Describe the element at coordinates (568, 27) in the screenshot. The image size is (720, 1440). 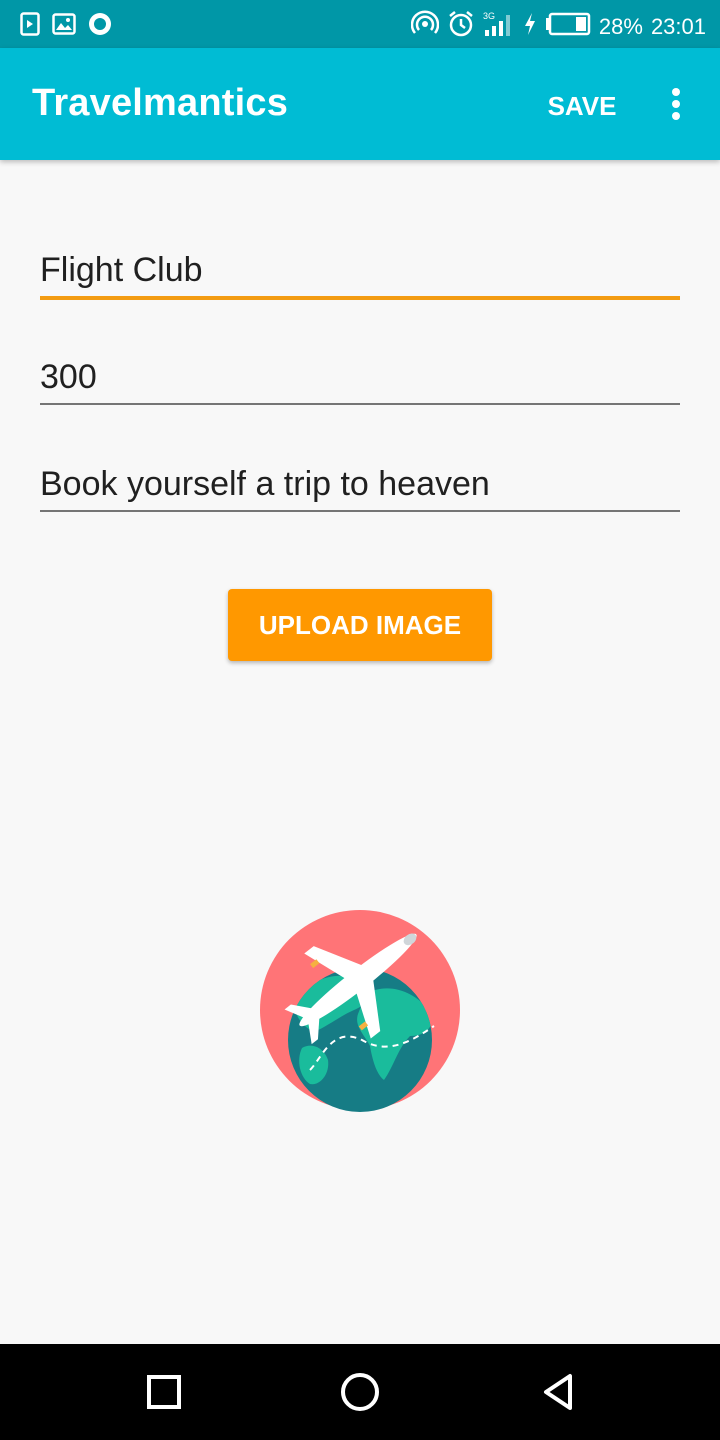
I see `battery-icon` at that location.